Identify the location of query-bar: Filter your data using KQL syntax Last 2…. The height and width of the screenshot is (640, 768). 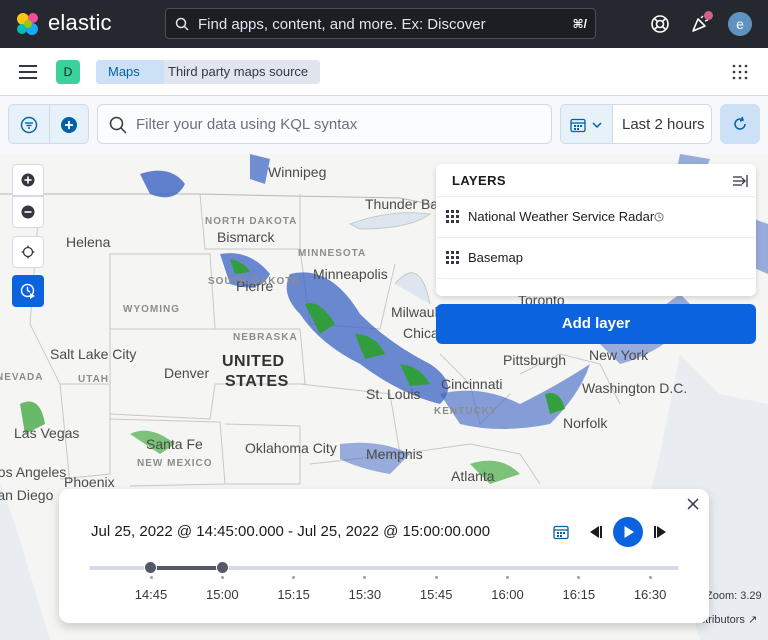
(384, 125).